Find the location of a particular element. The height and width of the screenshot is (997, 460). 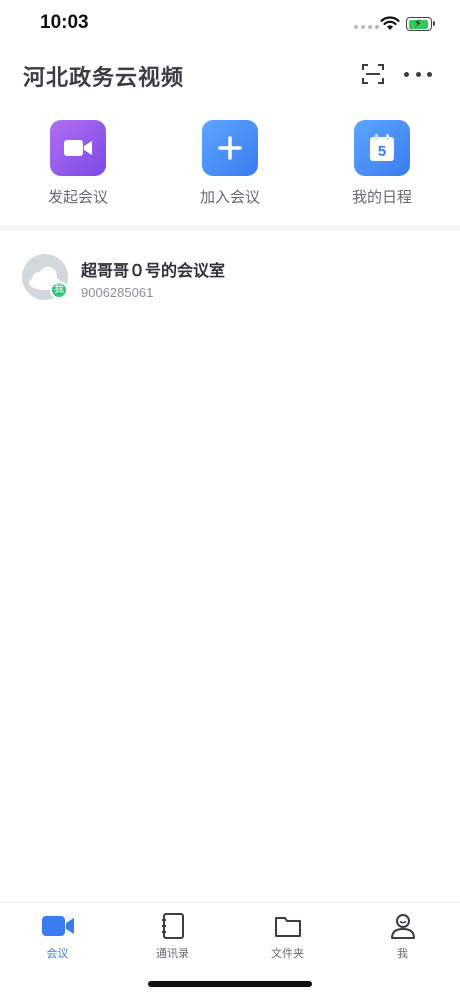

tab-me-label: 我 is located at coordinates (402, 953).